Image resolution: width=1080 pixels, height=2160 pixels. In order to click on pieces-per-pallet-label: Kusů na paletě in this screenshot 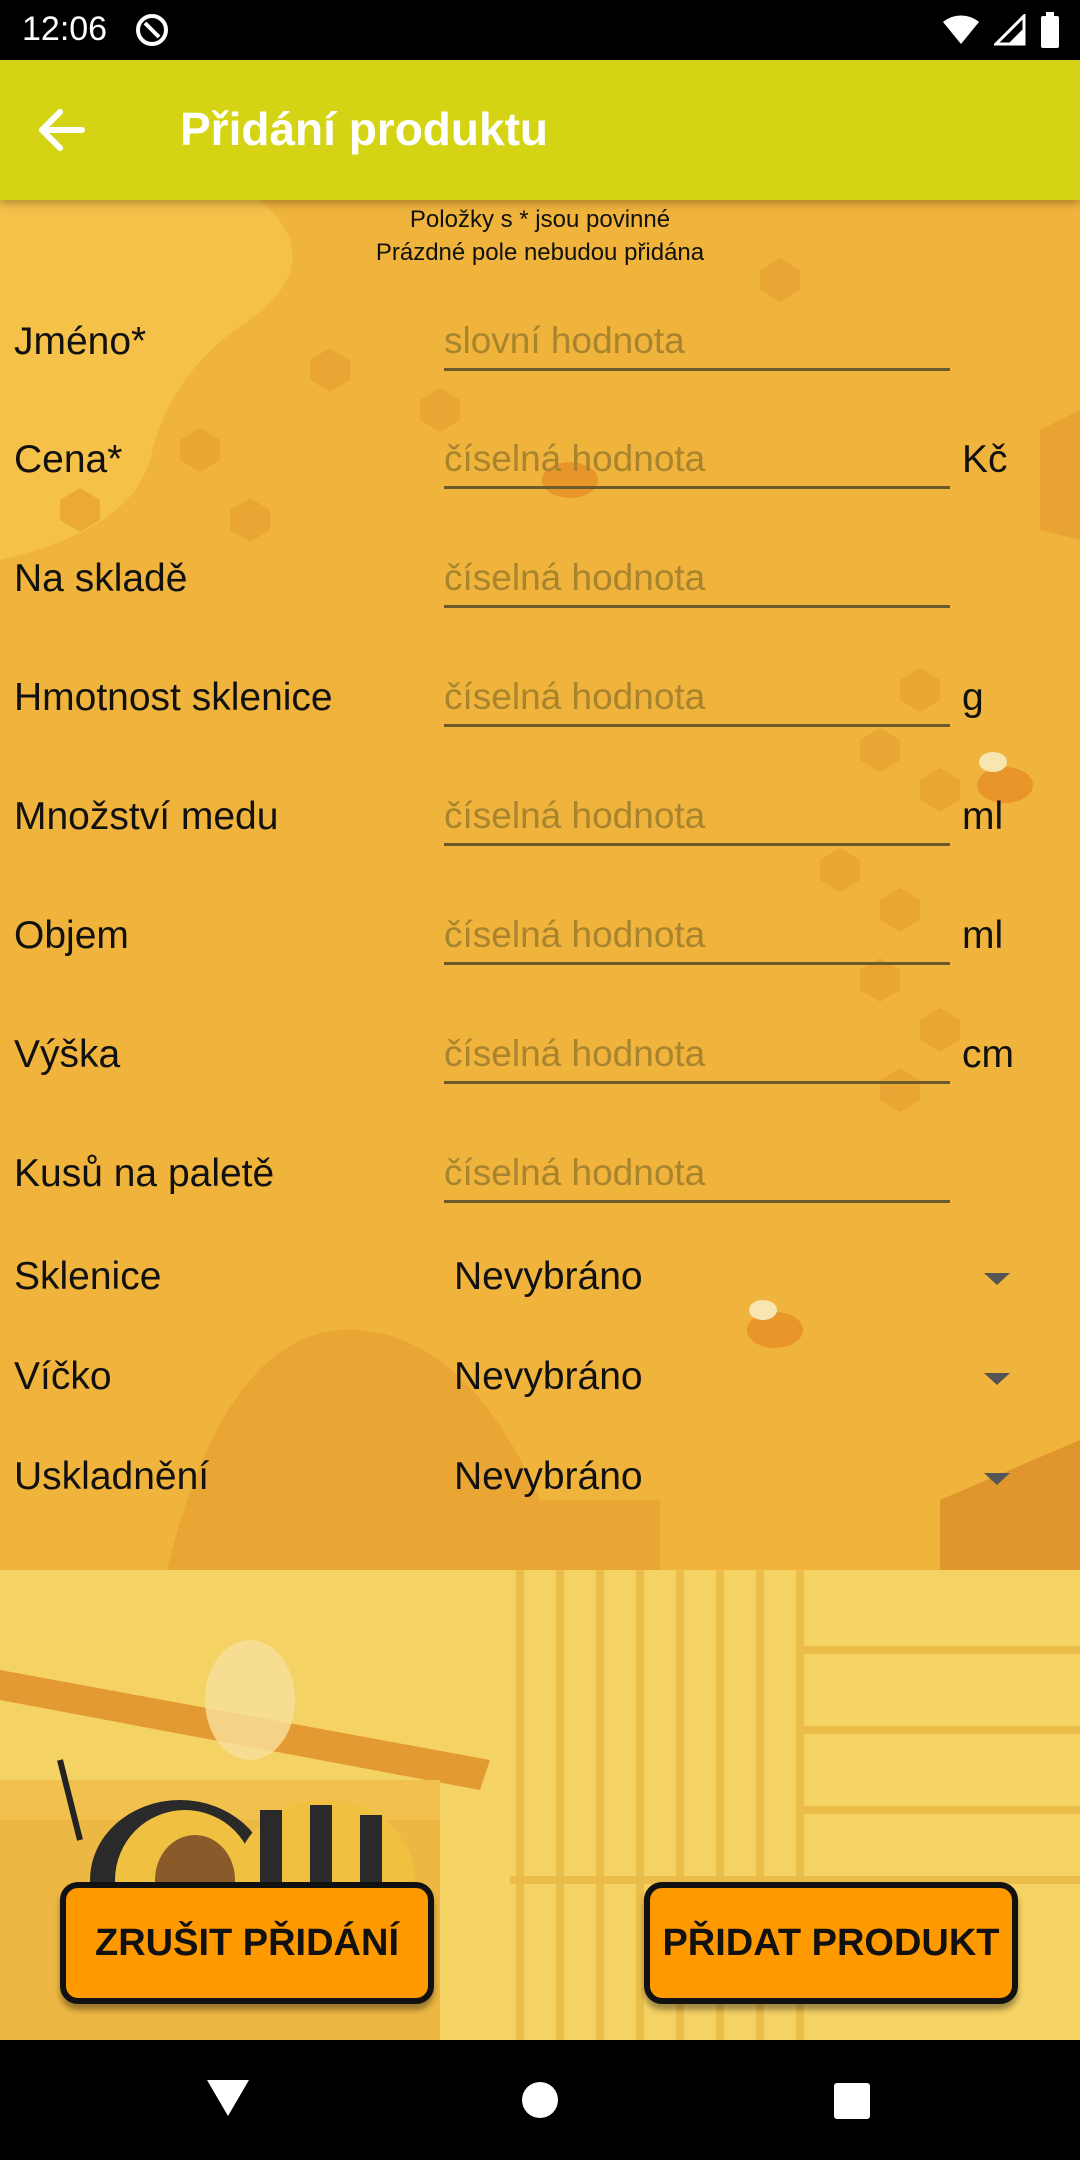, I will do `click(144, 1173)`.